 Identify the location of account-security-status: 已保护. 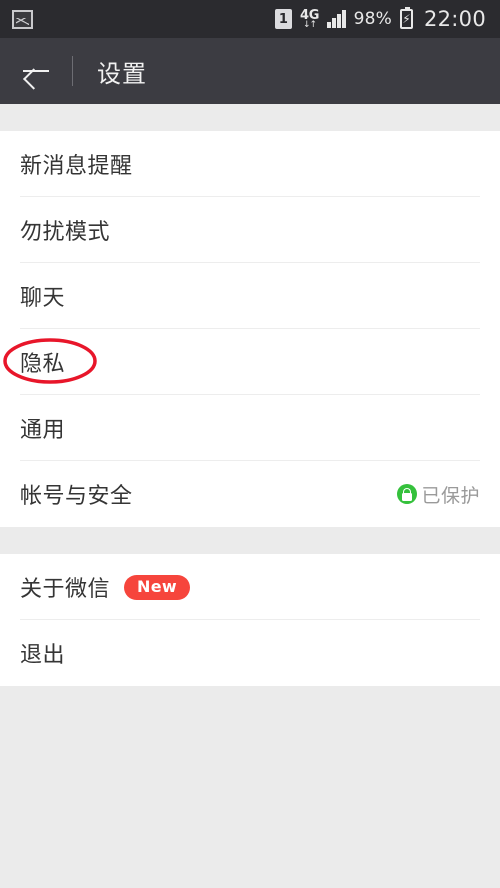
(438, 494).